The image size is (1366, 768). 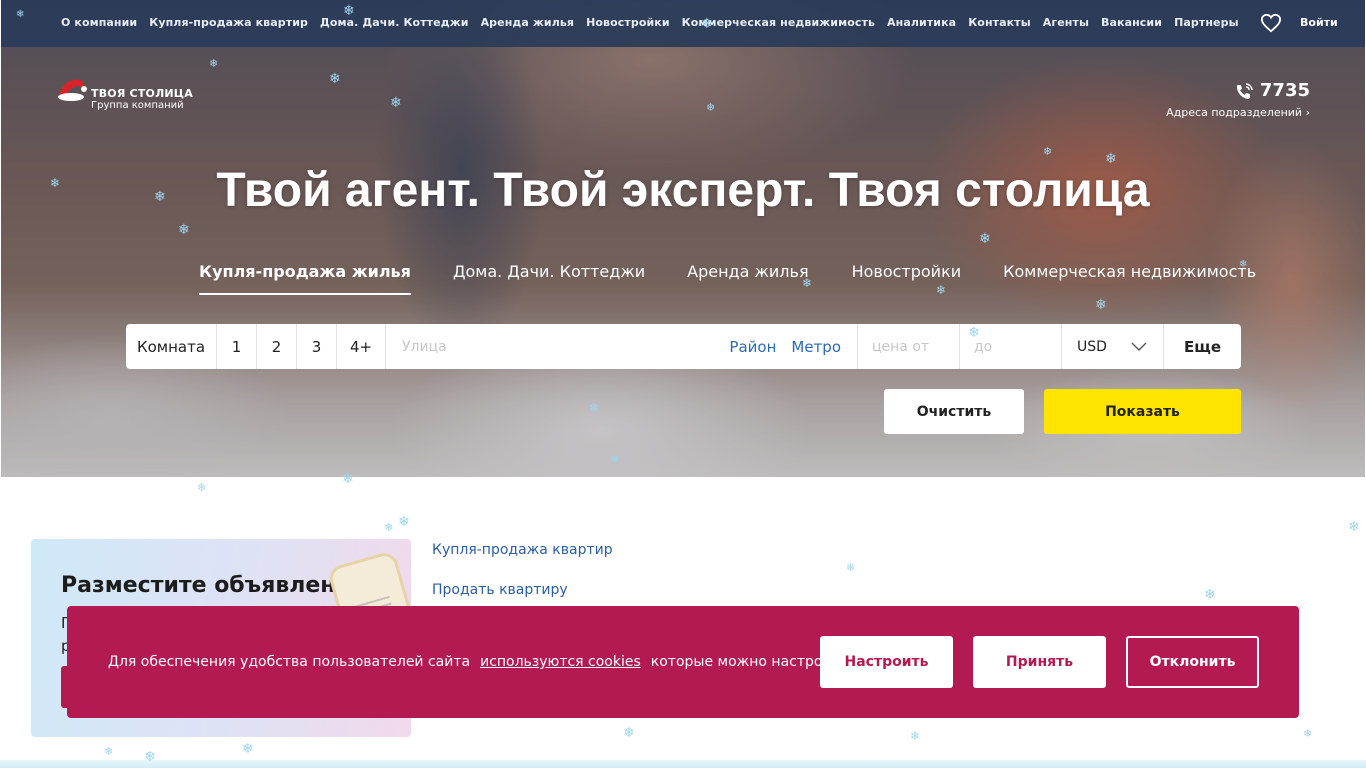 I want to click on show-button: Показать, so click(x=1142, y=411).